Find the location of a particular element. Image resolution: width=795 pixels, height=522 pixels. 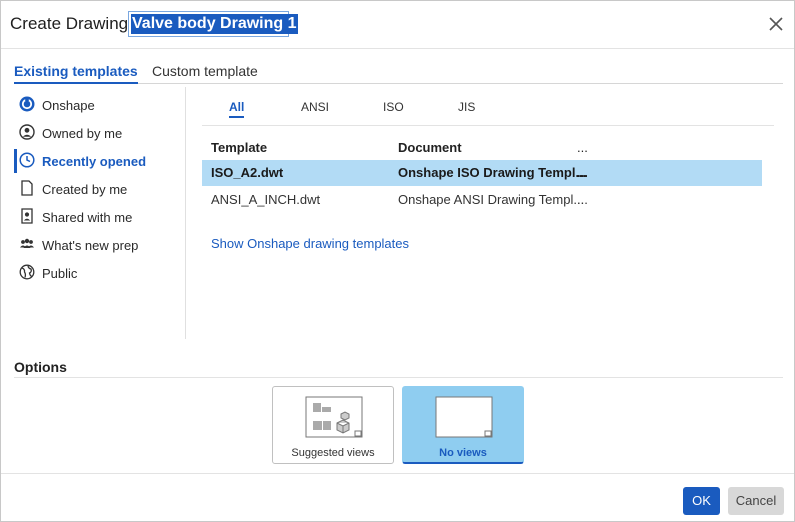

option-label: Suggested views is located at coordinates (333, 453).